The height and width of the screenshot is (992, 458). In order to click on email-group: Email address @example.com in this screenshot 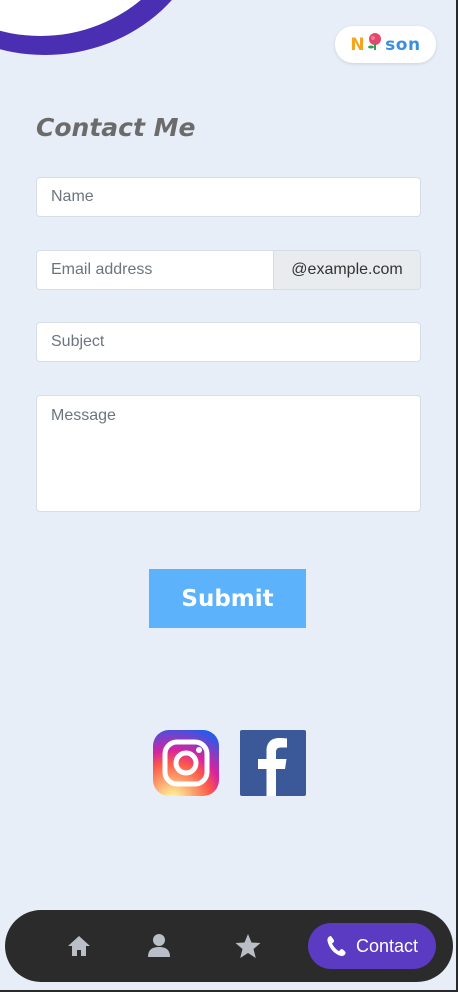, I will do `click(228, 270)`.